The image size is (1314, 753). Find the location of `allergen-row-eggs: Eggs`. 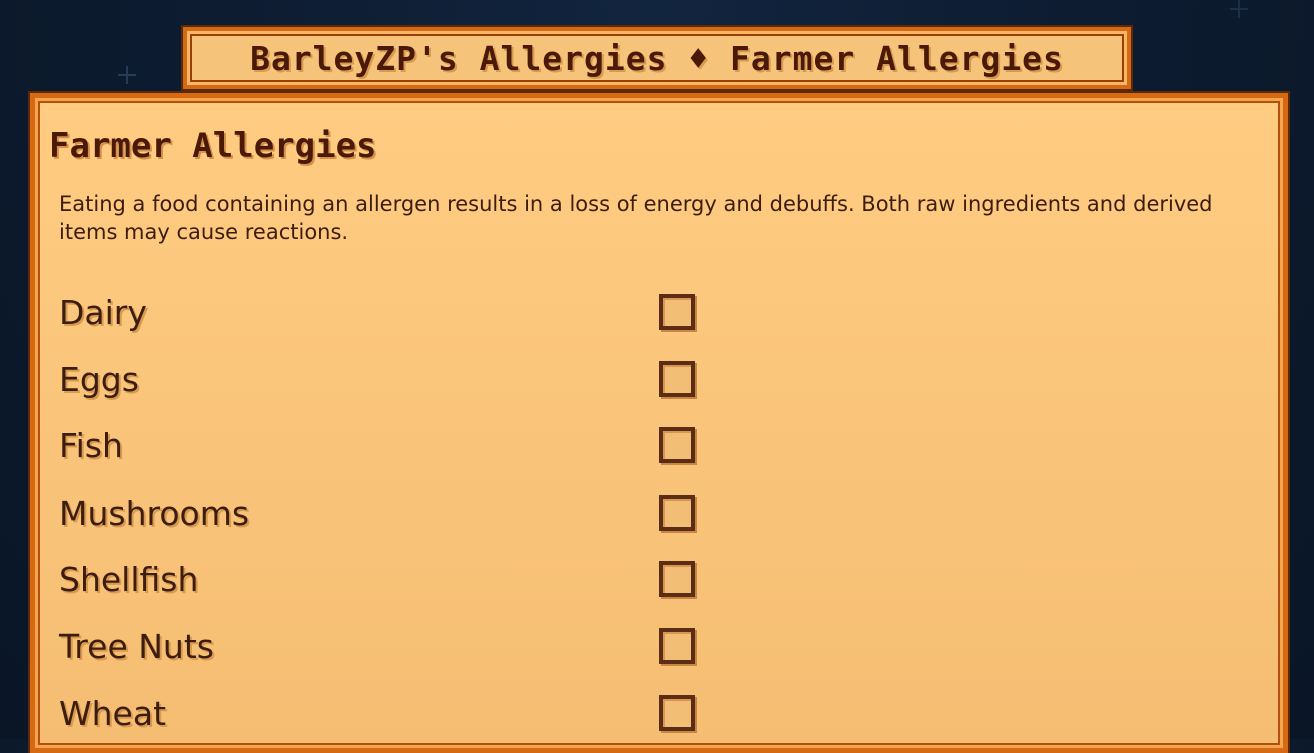

allergen-row-eggs: Eggs is located at coordinates (409, 380).